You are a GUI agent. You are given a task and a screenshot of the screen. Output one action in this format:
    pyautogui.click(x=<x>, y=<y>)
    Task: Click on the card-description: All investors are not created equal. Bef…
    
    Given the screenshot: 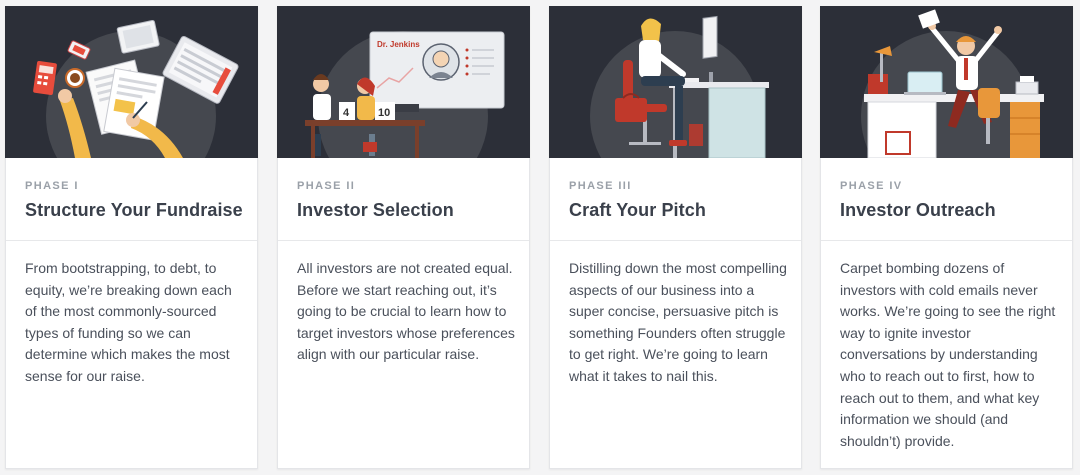 What is the action you would take?
    pyautogui.click(x=406, y=311)
    